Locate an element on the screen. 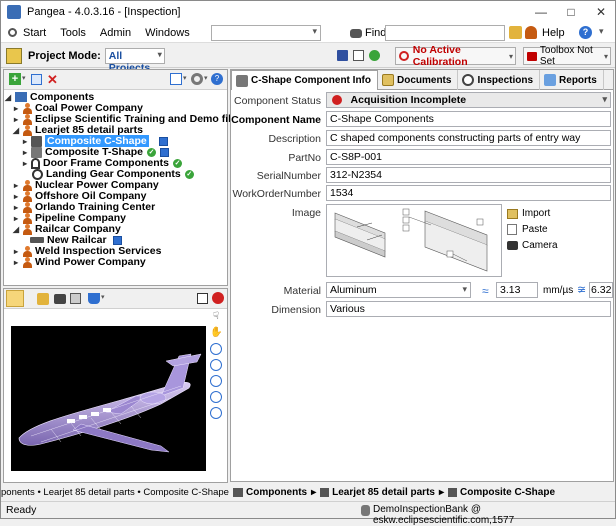 This screenshot has width=616, height=526. search-icon is located at coordinates (12, 32).